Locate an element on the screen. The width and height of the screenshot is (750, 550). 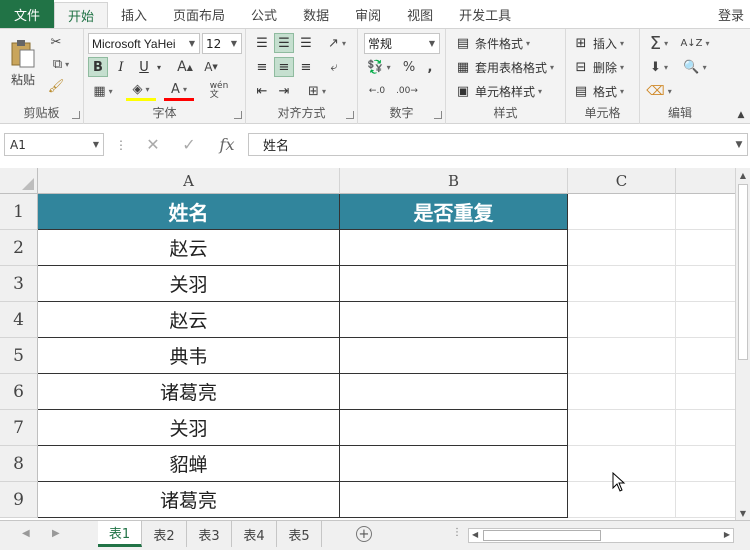
formula-bar-menu-icon: ⋮ is located at coordinates (121, 144).